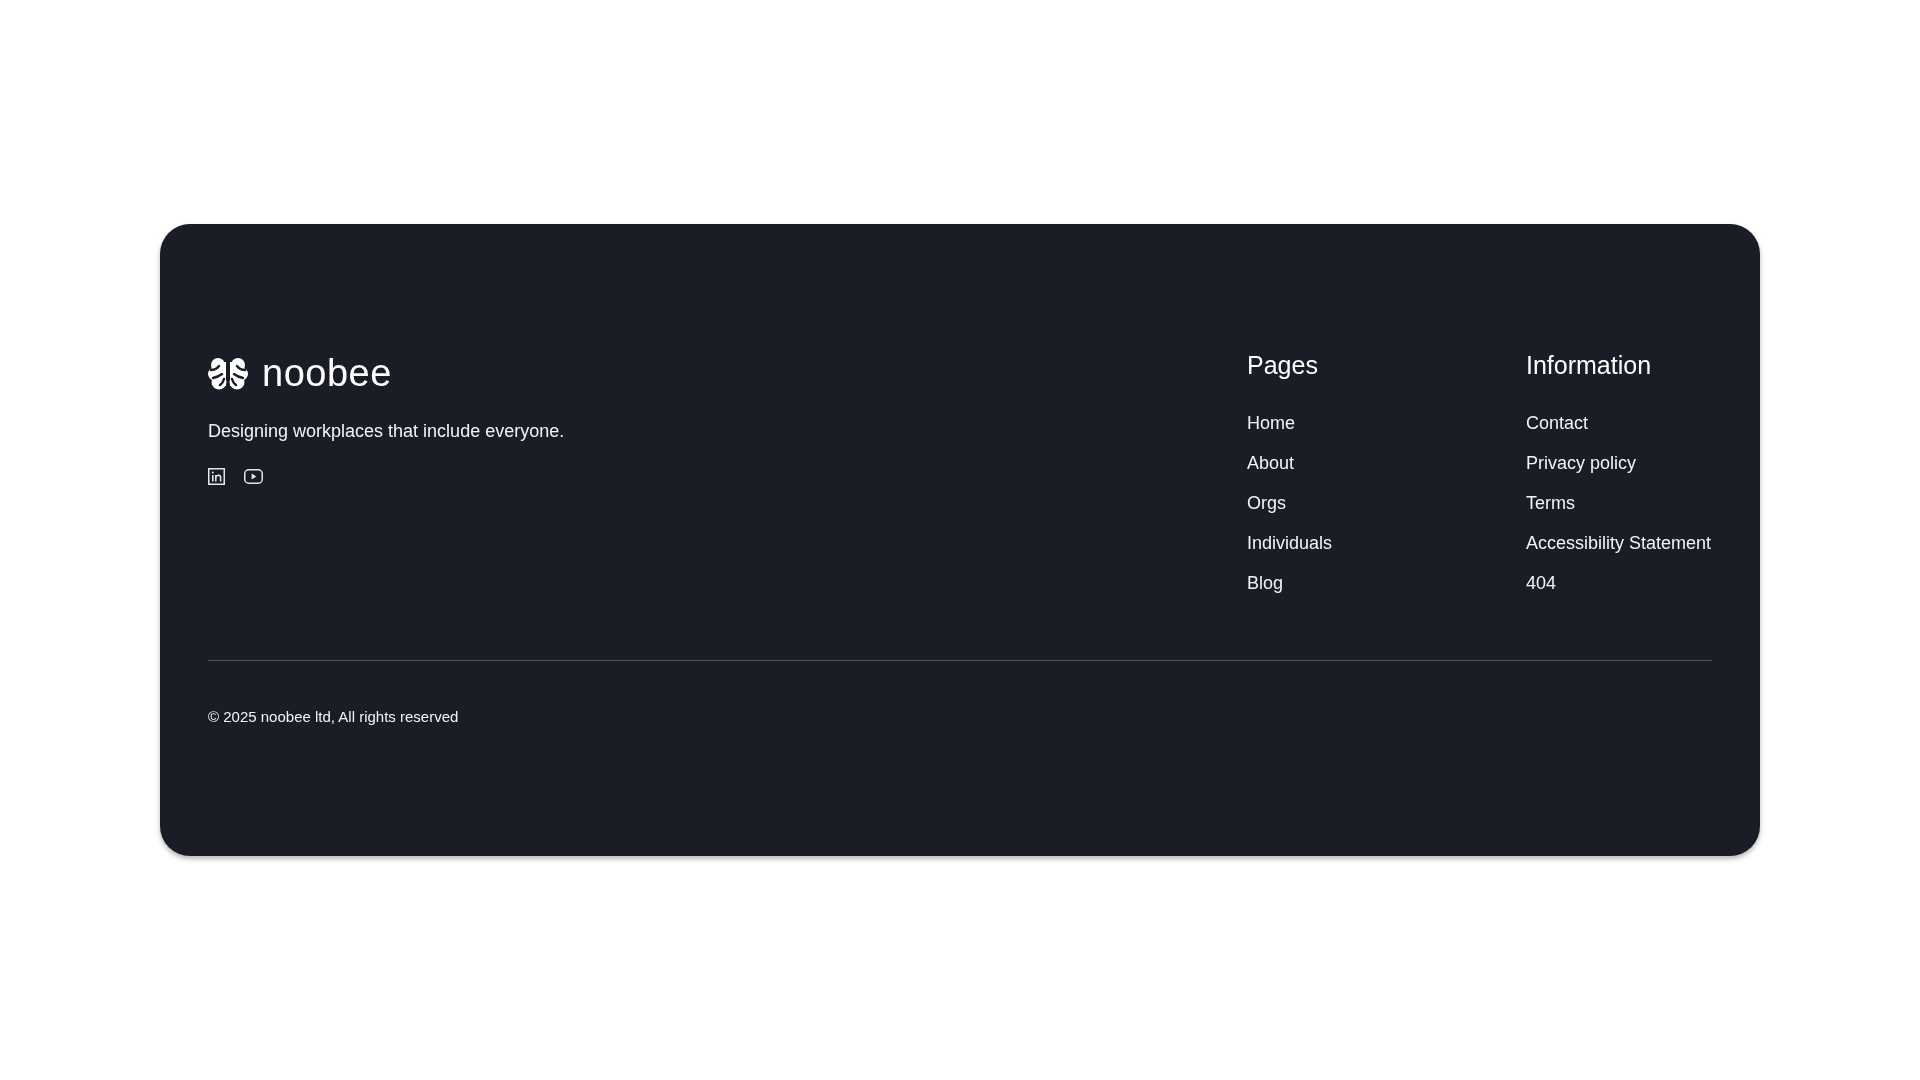 This screenshot has width=1920, height=1080. Describe the element at coordinates (1581, 463) in the screenshot. I see `footer-link: Privacy policy` at that location.